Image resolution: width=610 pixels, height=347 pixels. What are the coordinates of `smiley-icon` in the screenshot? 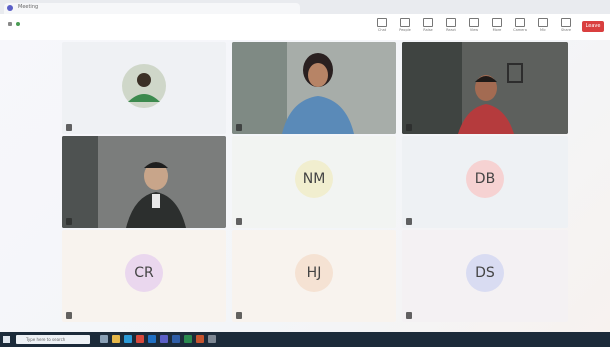 It's located at (451, 22).